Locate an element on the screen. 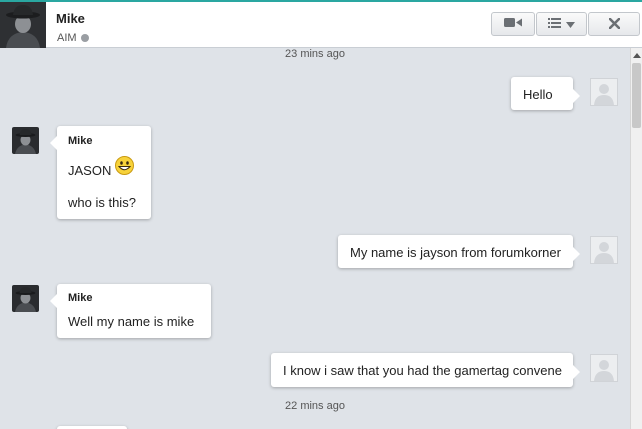  timestamp: 23 mins ago is located at coordinates (315, 54).